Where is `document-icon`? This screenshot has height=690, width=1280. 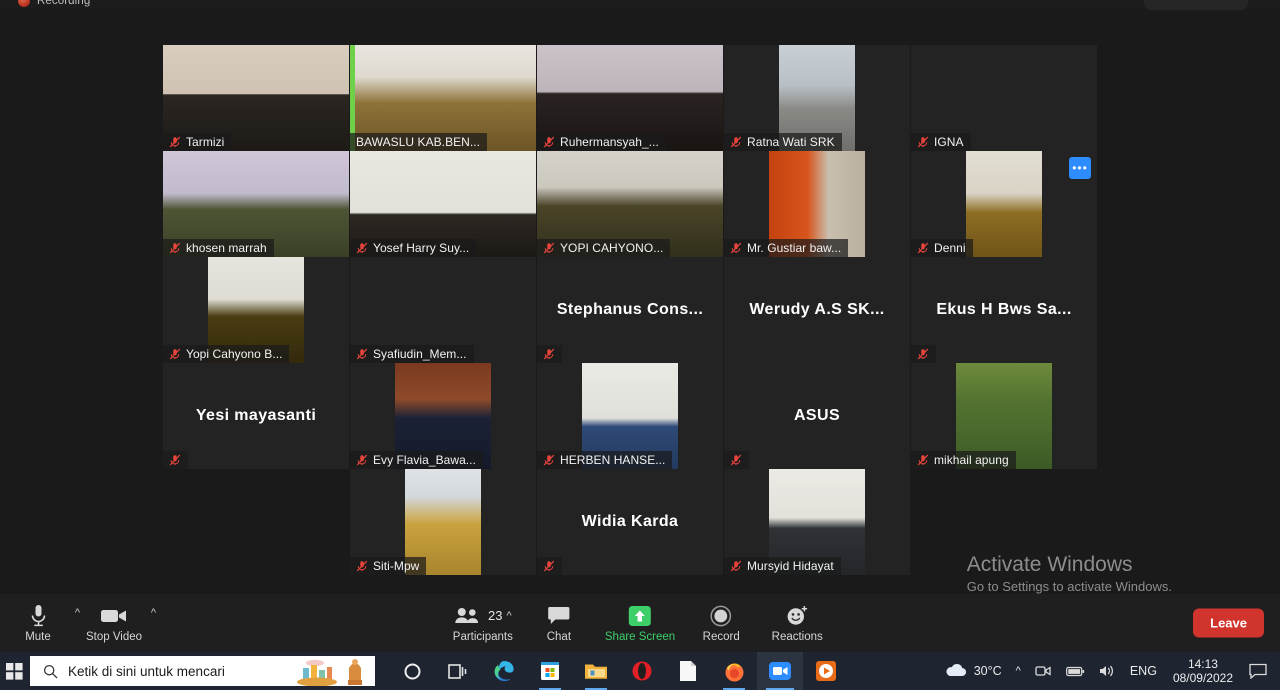
document-icon is located at coordinates (688, 671).